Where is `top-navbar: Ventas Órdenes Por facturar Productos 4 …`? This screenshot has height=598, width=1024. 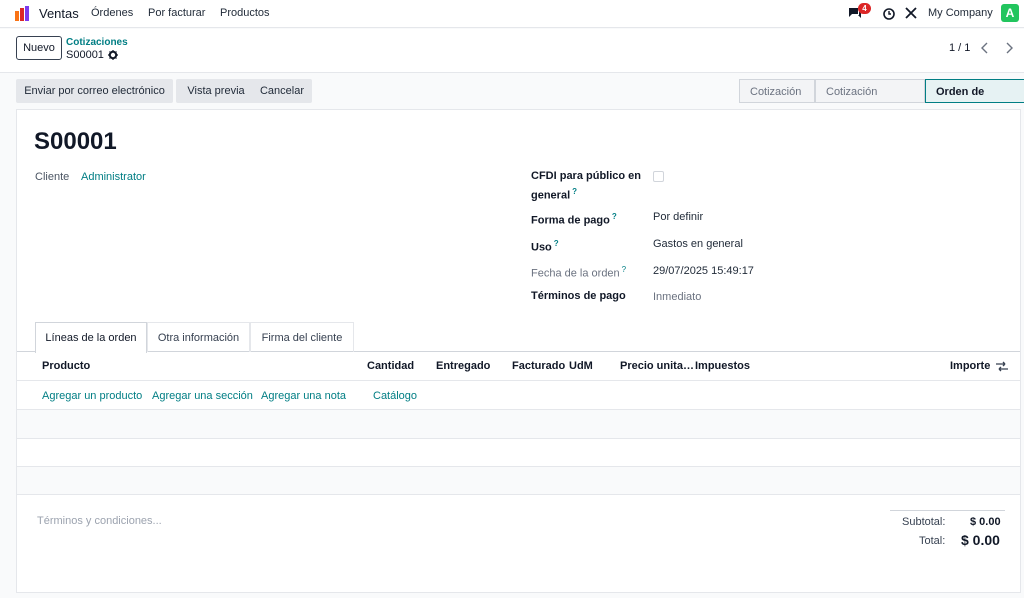 top-navbar: Ventas Órdenes Por facturar Productos 4 … is located at coordinates (512, 14).